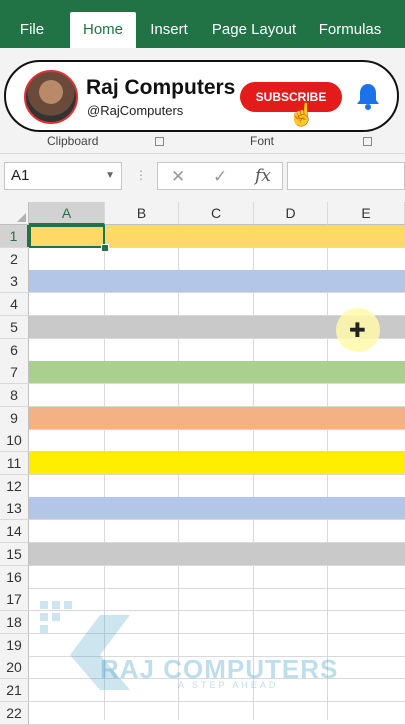 The height and width of the screenshot is (725, 405). Describe the element at coordinates (14, 281) in the screenshot. I see `row-header-3: 3` at that location.